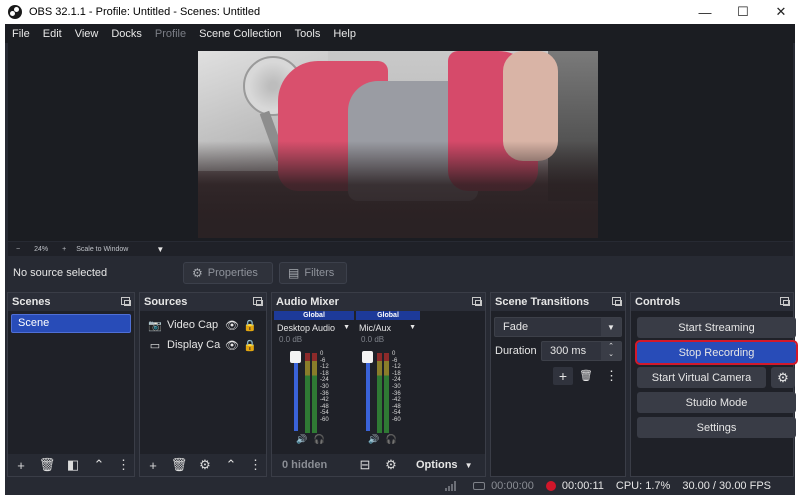 This screenshot has height=500, width=800. Describe the element at coordinates (701, 377) in the screenshot. I see `start-virtual-camera-button: Start Virtual Camera` at that location.